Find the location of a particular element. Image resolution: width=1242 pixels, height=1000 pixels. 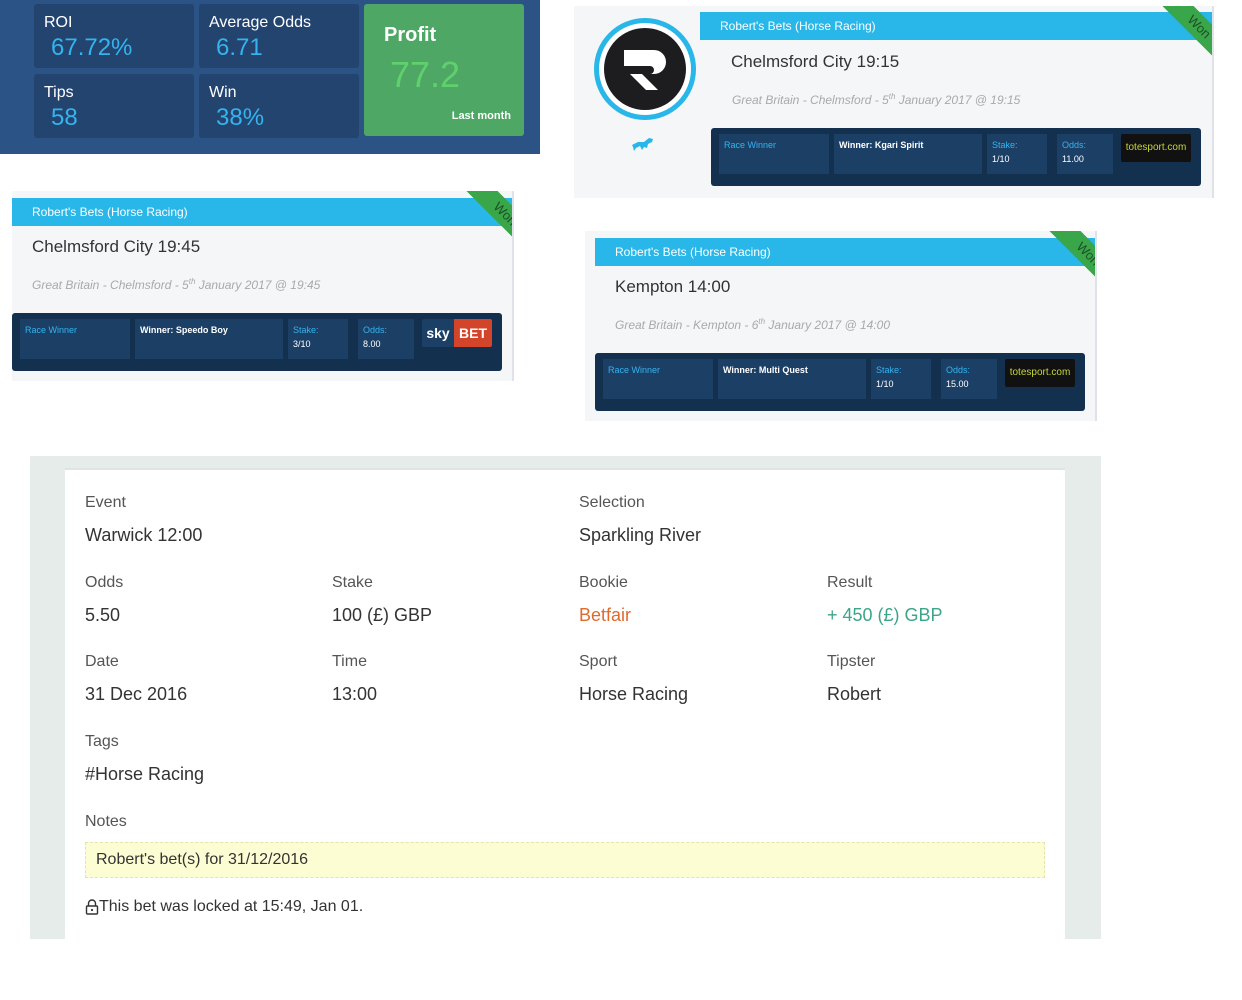

tipster-label: Tipster is located at coordinates (851, 661).